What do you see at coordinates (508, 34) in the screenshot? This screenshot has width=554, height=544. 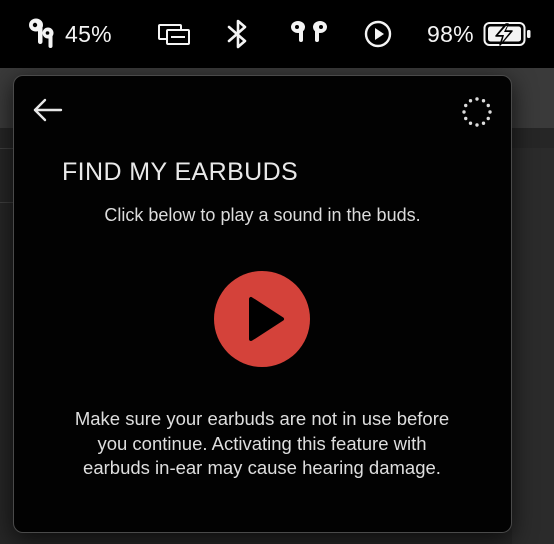 I see `battery-charging-icon` at bounding box center [508, 34].